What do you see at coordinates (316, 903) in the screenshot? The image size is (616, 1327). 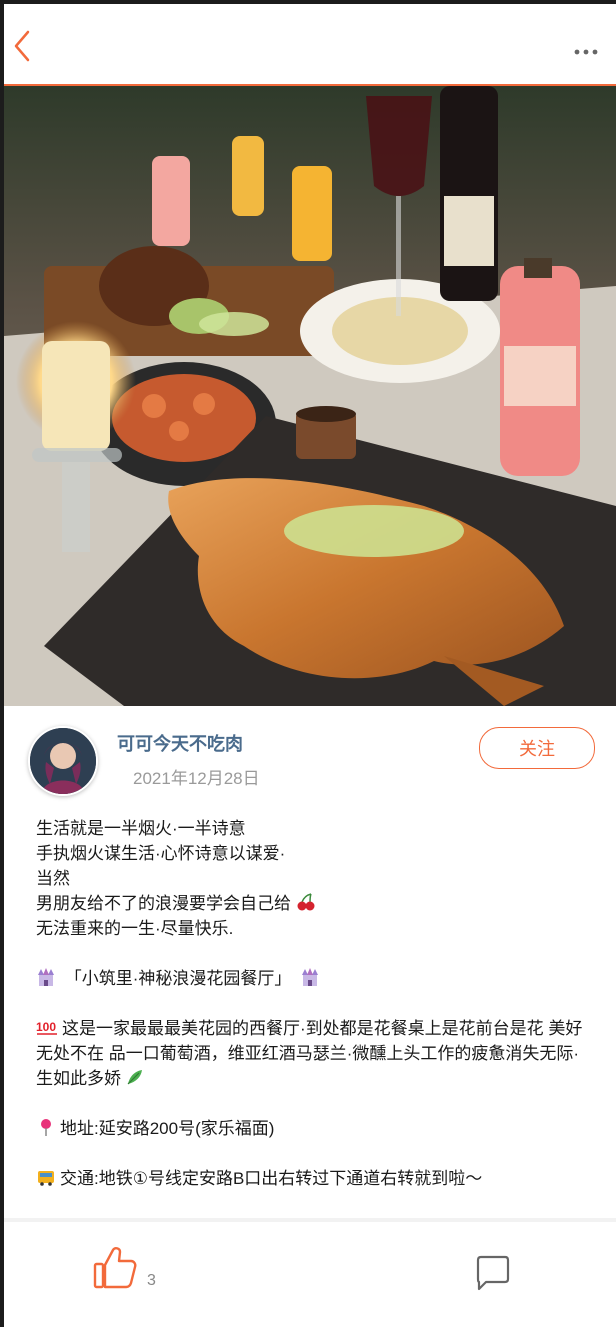 I see `text-line: 男朋友给不了的浪漫要学会自己给` at bounding box center [316, 903].